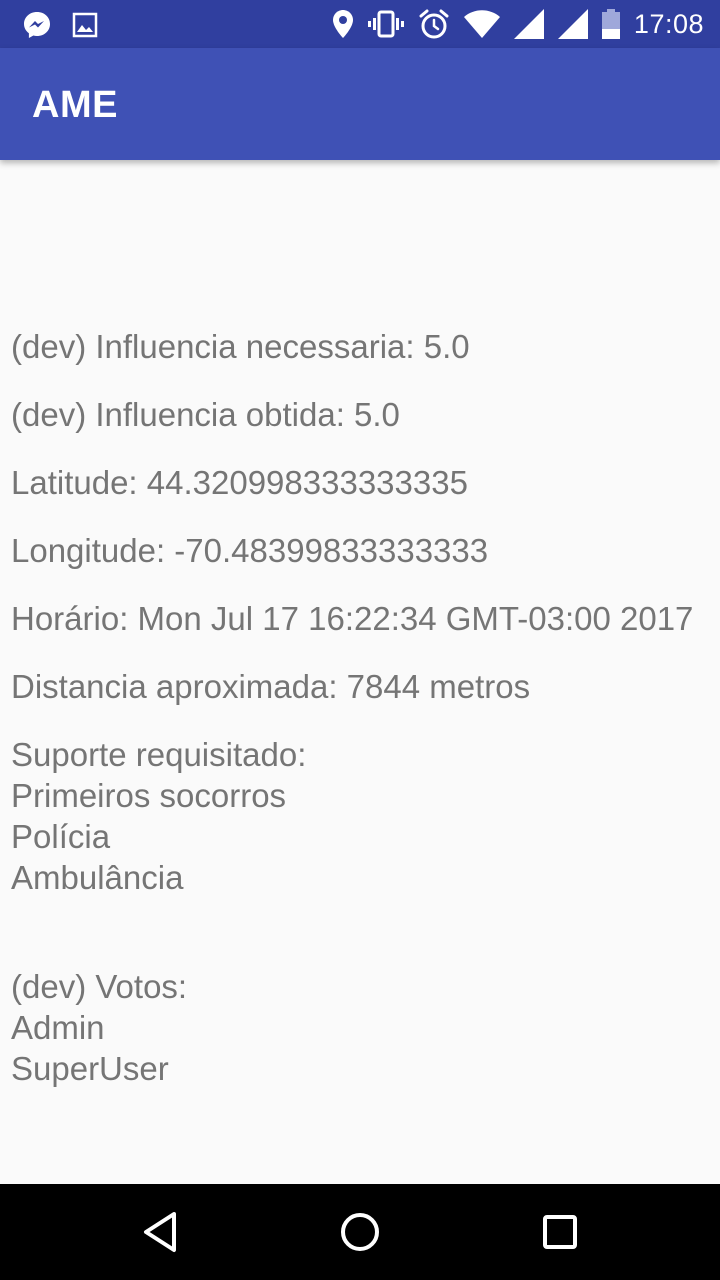 The height and width of the screenshot is (1280, 720). What do you see at coordinates (37, 25) in the screenshot?
I see `messenger-icon` at bounding box center [37, 25].